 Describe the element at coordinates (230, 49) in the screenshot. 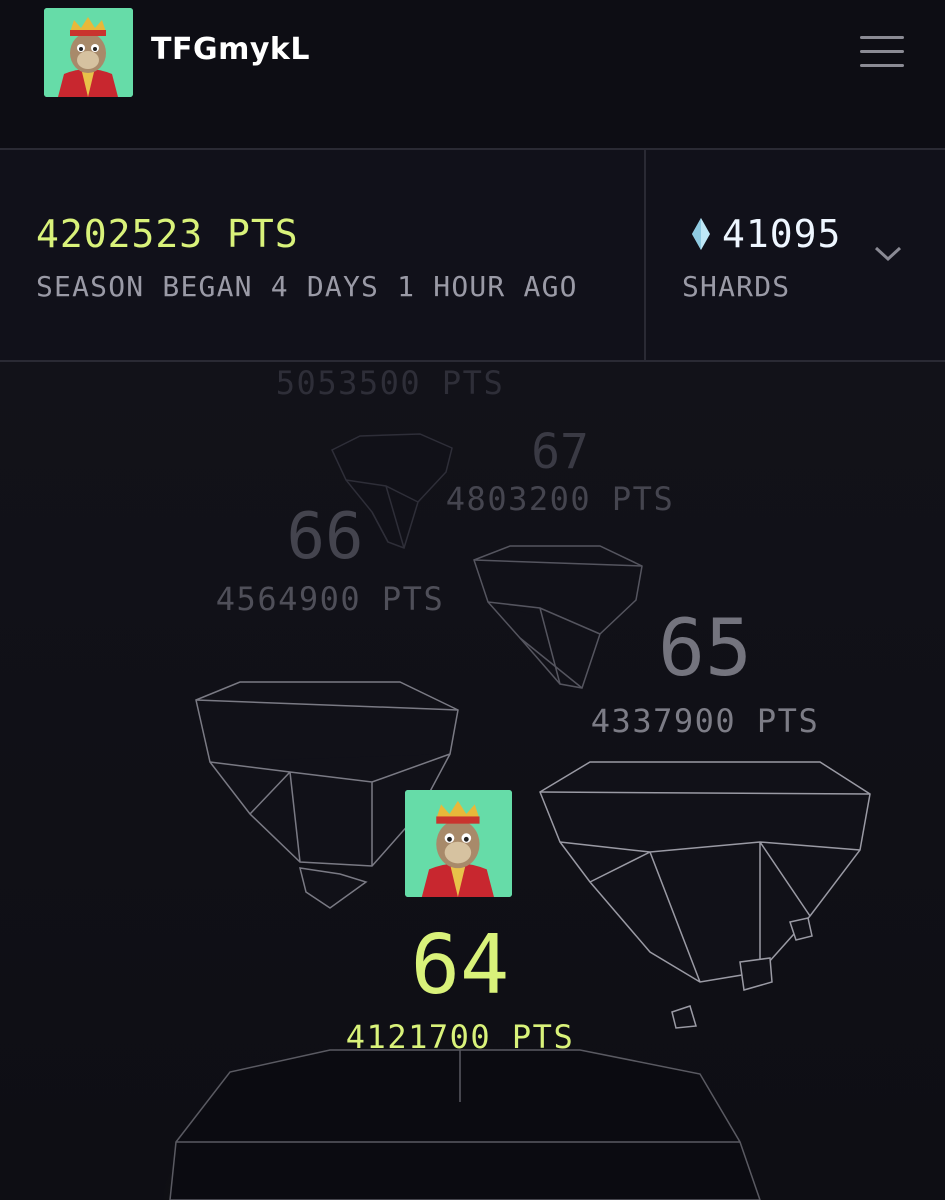

I see `username: TFGmykL` at that location.